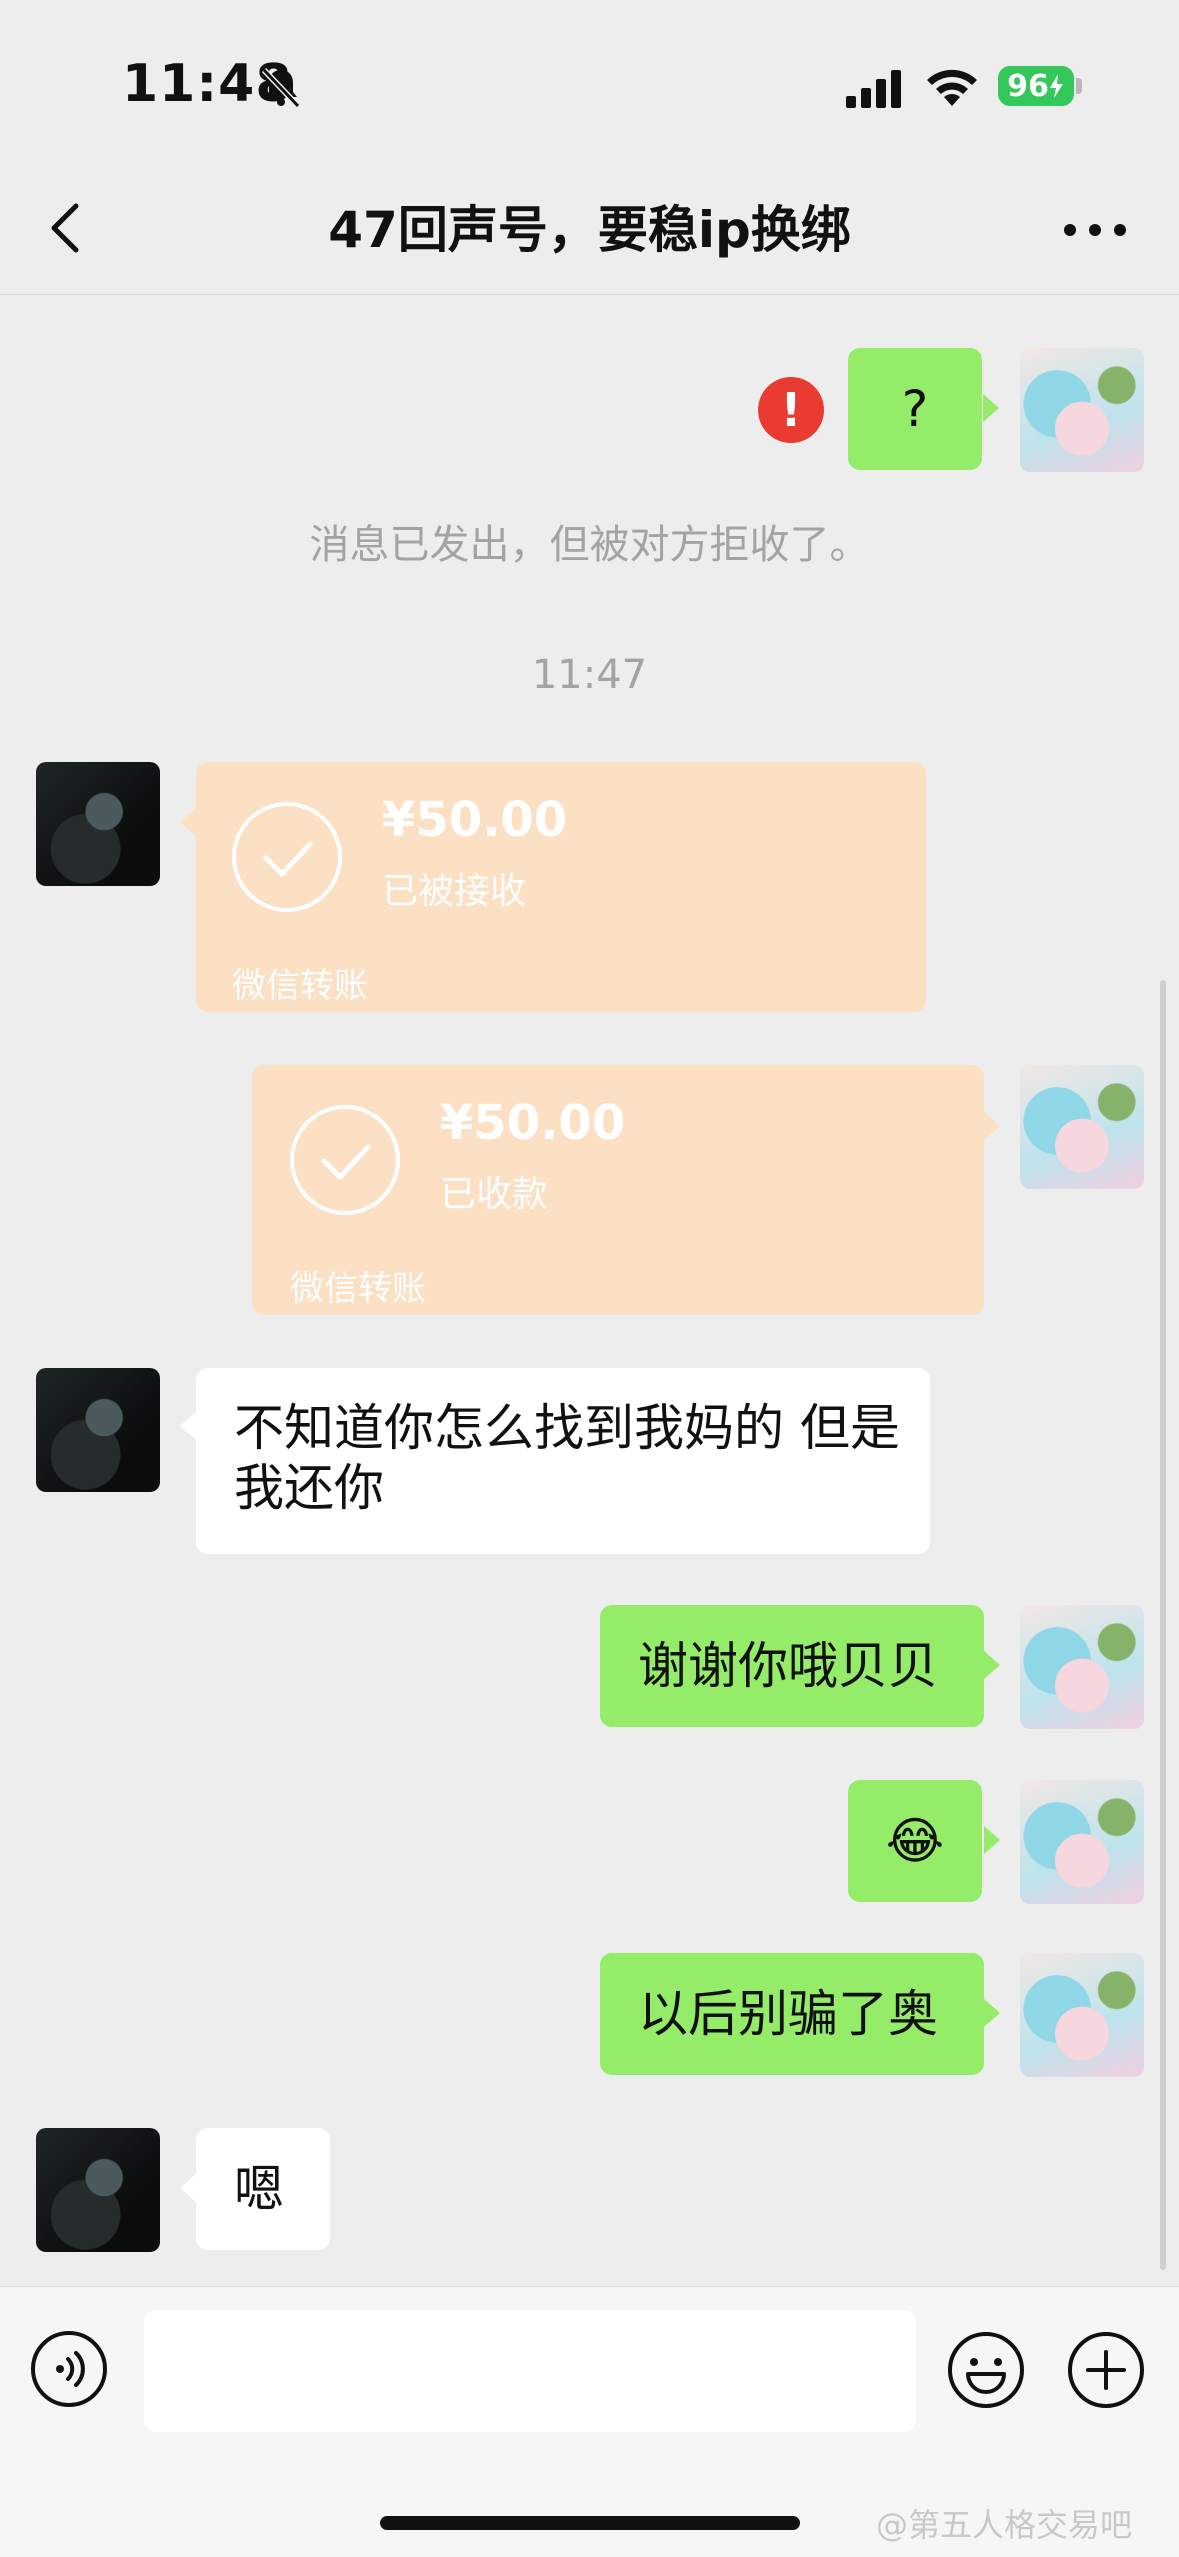 The image size is (1179, 2557). Describe the element at coordinates (873, 89) in the screenshot. I see `signal-icon` at that location.